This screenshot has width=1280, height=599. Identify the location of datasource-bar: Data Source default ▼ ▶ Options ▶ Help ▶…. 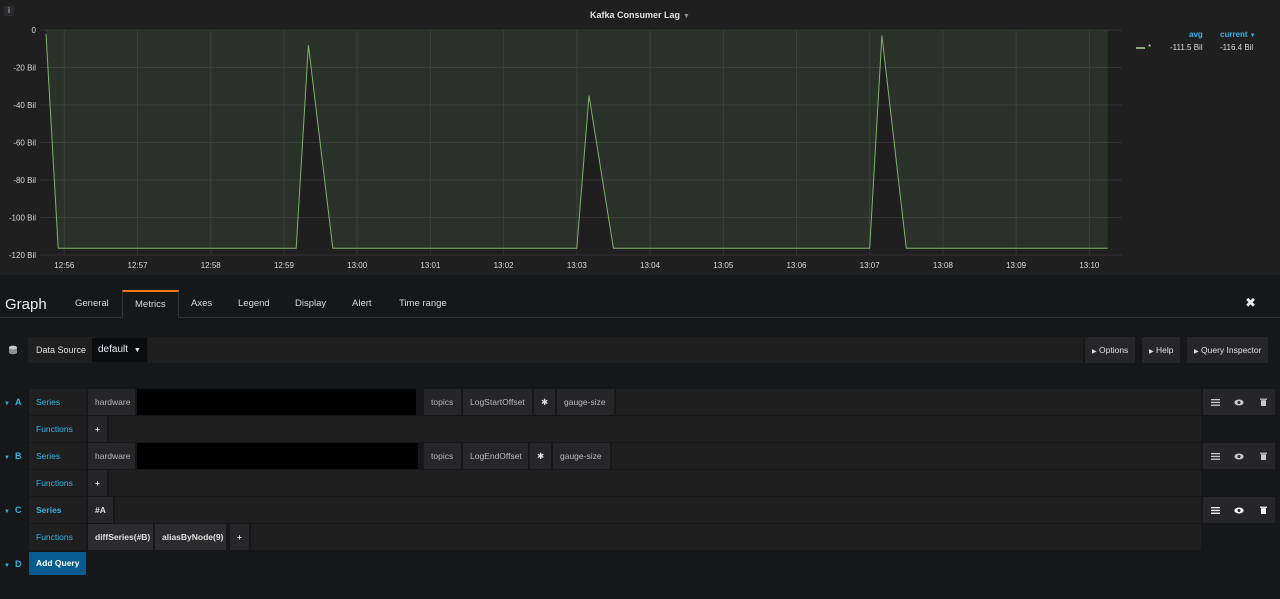
(640, 350).